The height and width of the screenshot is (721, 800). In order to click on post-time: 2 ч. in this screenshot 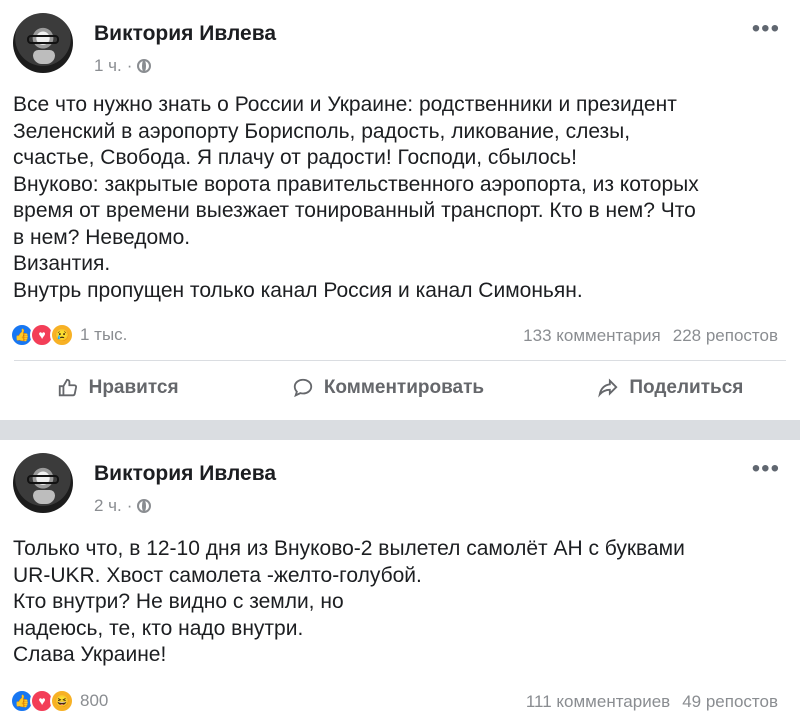, I will do `click(108, 506)`.